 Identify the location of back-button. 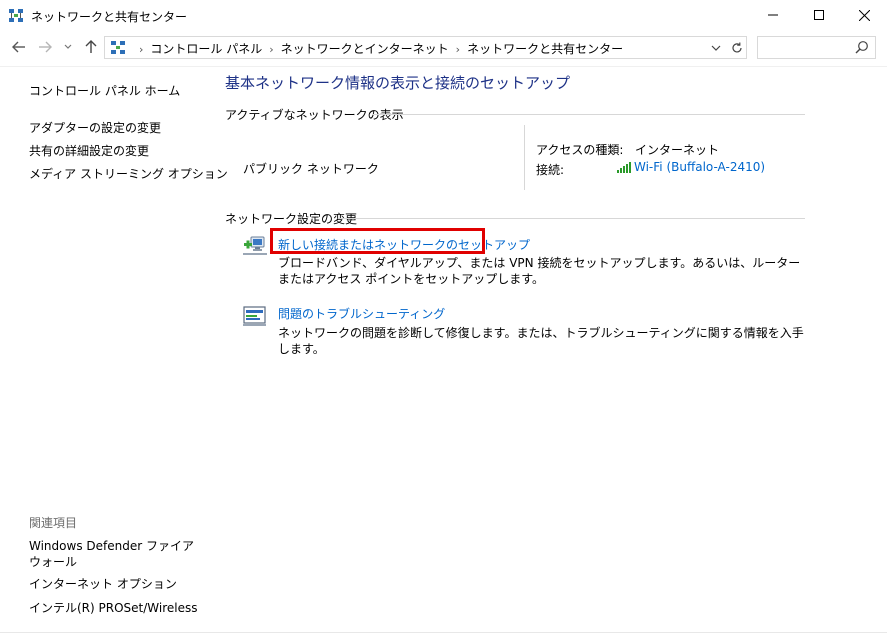
(19, 47).